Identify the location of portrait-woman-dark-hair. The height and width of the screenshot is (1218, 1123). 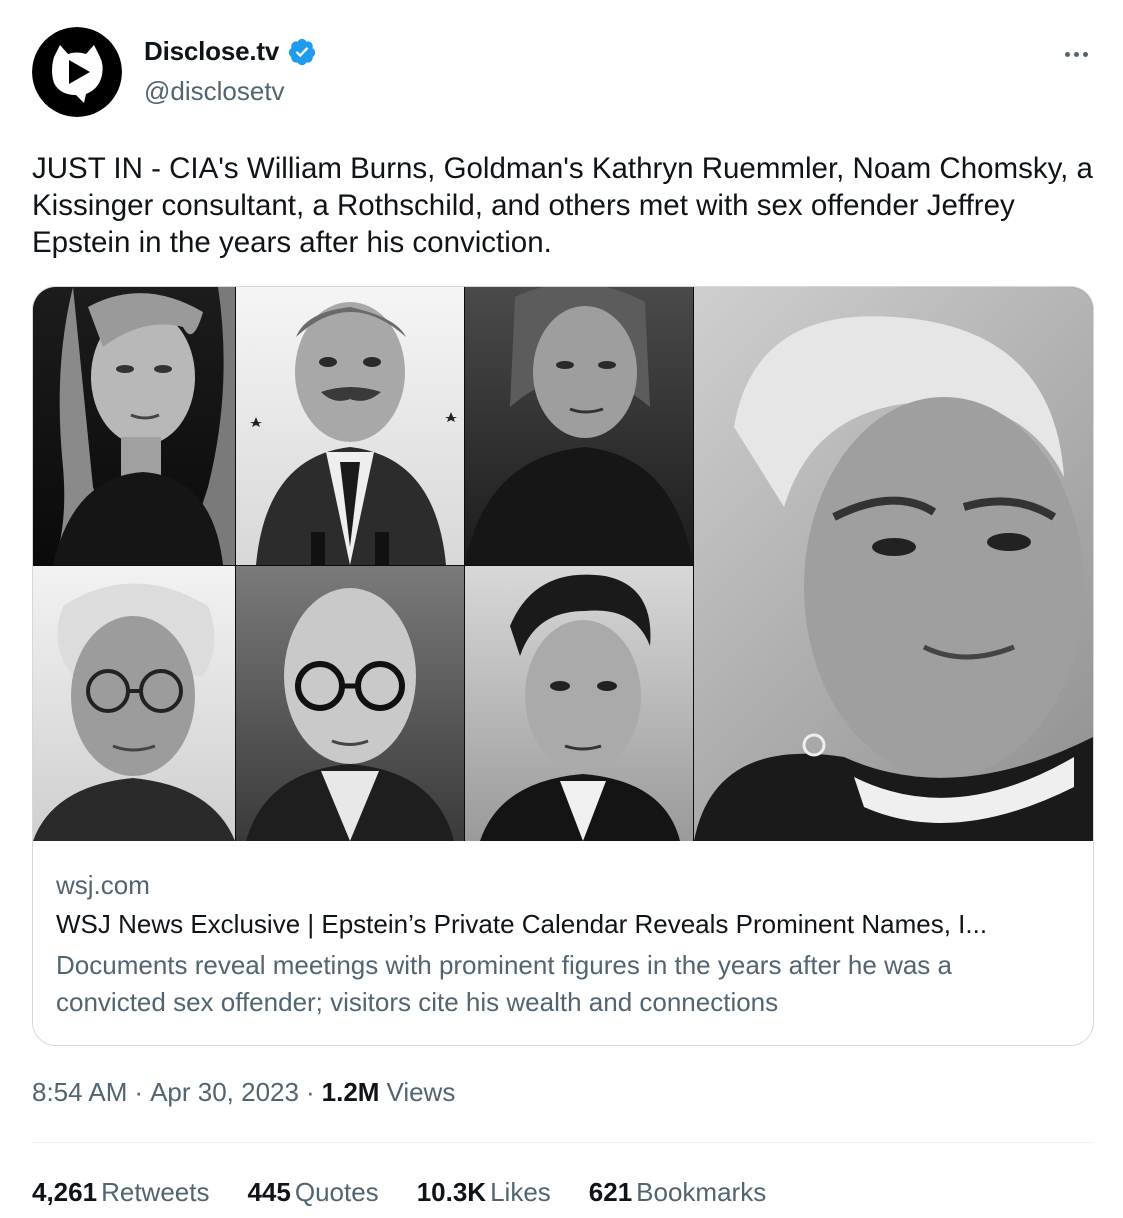
(579, 426).